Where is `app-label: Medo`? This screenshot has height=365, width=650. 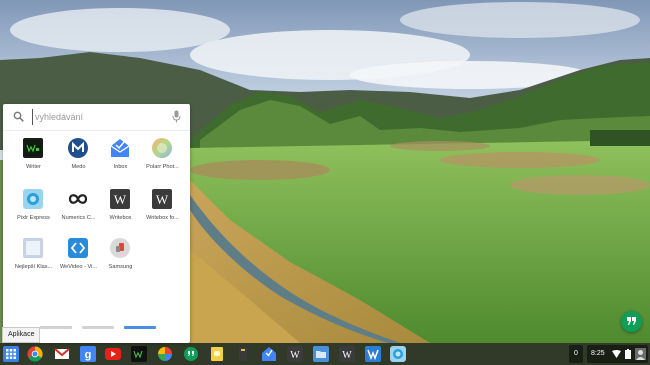 app-label: Medo is located at coordinates (78, 167).